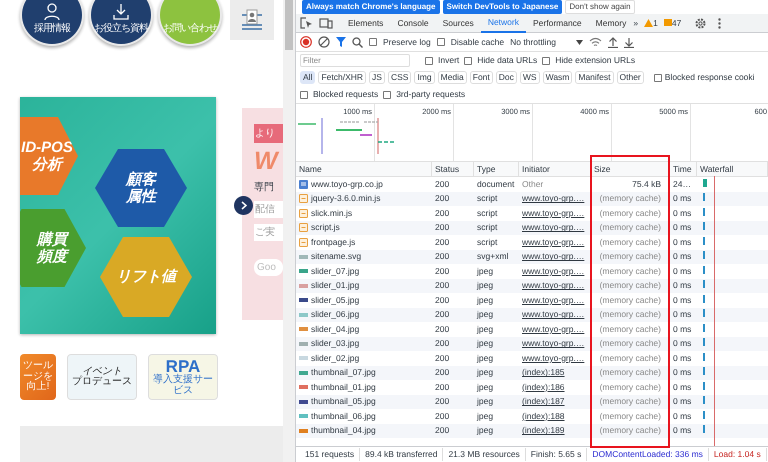  Describe the element at coordinates (732, 169) in the screenshot. I see `column-header: Waterfall` at that location.